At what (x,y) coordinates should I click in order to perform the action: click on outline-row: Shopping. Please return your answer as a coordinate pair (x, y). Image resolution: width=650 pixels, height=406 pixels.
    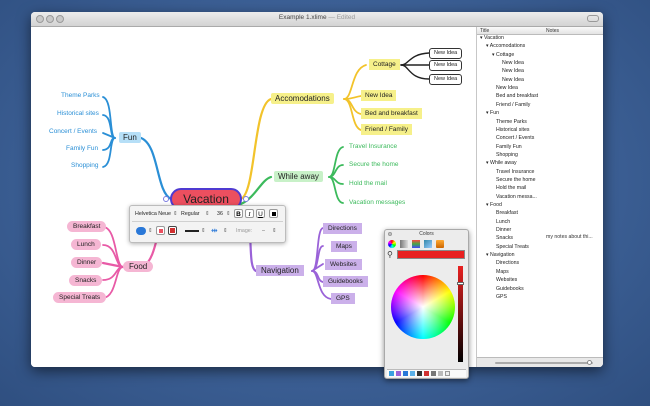
    Looking at the image, I should click on (507, 155).